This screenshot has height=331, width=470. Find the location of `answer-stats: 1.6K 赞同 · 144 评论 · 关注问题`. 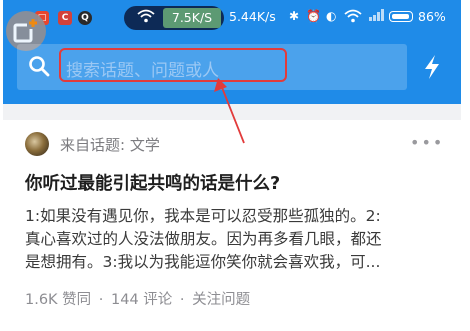

answer-stats: 1.6K 赞同 · 144 评论 · 关注问题 is located at coordinates (139, 298).